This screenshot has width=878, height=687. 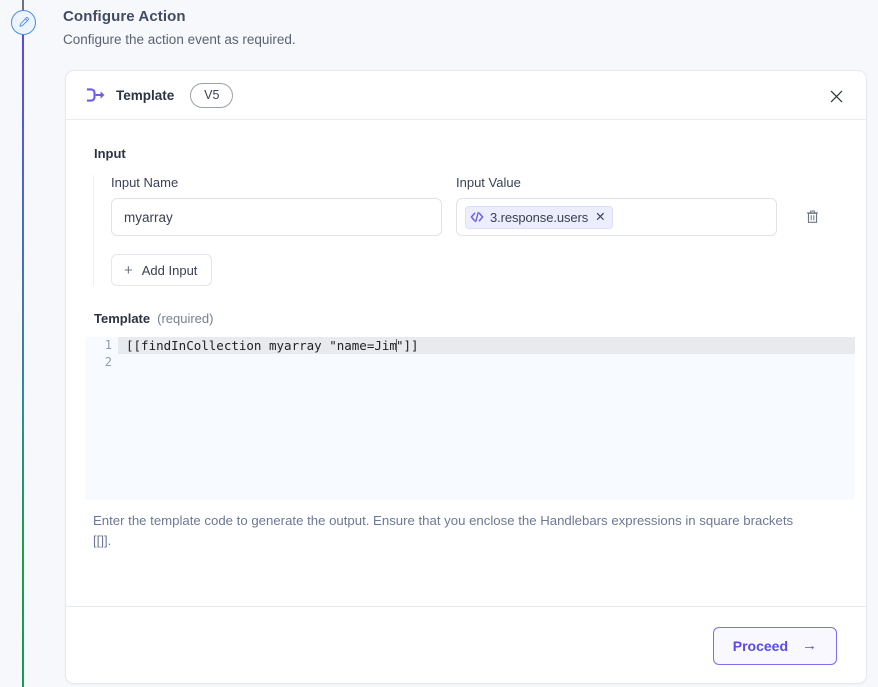 I want to click on trash-icon, so click(x=812, y=217).